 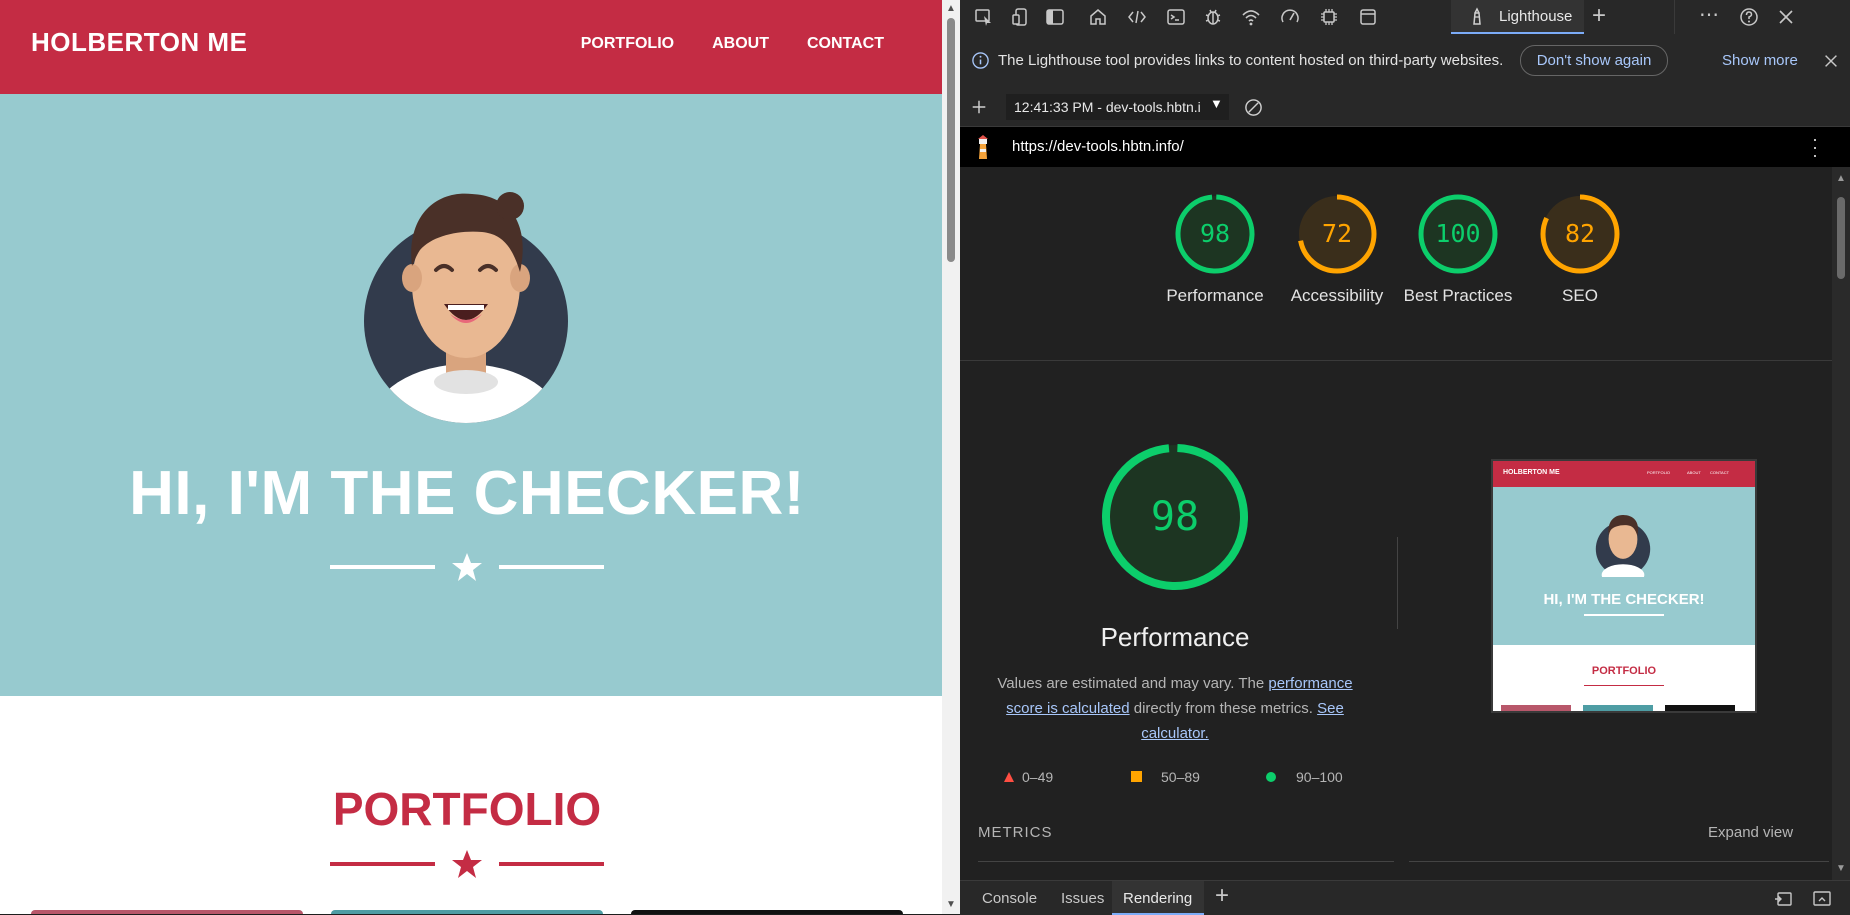 What do you see at coordinates (1594, 60) in the screenshot?
I see `dont-show-again-button: Don't show again` at bounding box center [1594, 60].